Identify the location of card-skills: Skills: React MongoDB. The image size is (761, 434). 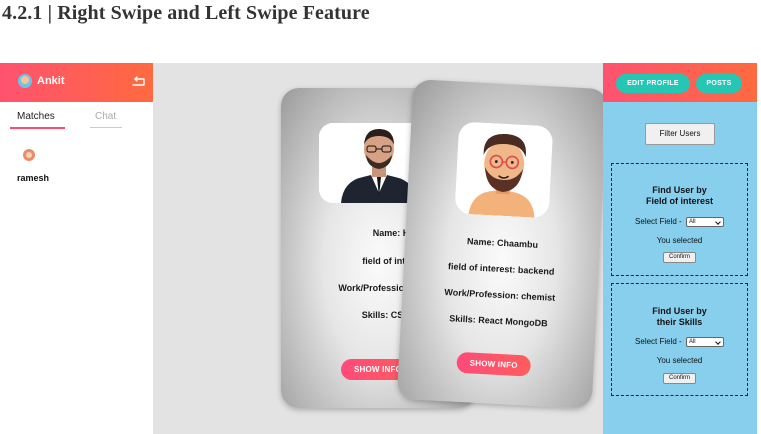
(498, 321).